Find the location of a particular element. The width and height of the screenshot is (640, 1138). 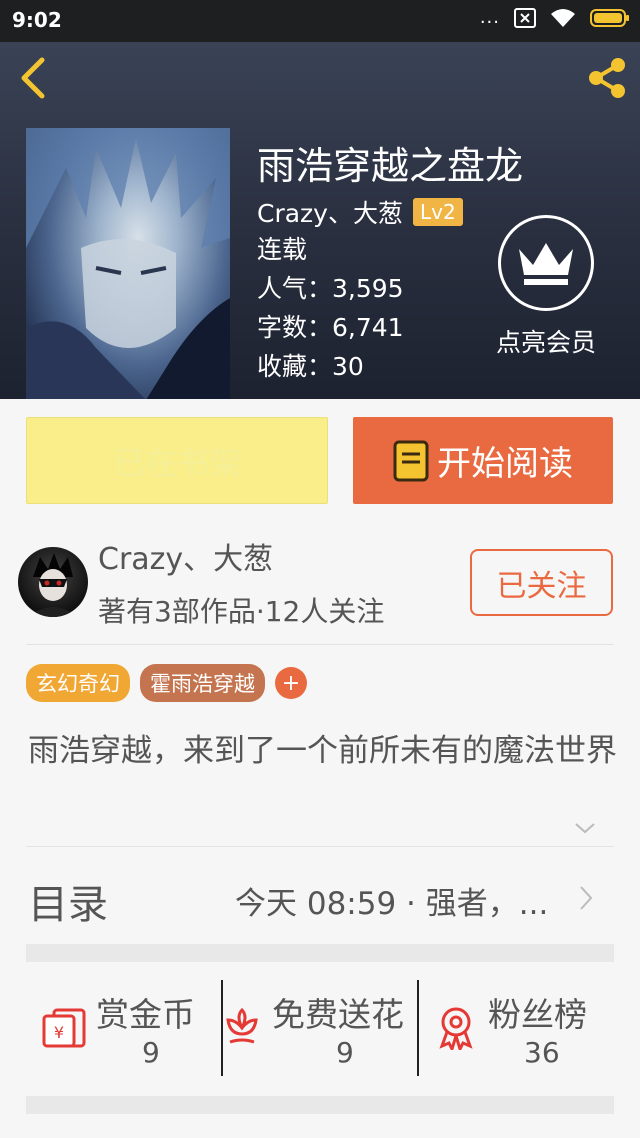

author-name: Crazy、大葱 is located at coordinates (185, 556).